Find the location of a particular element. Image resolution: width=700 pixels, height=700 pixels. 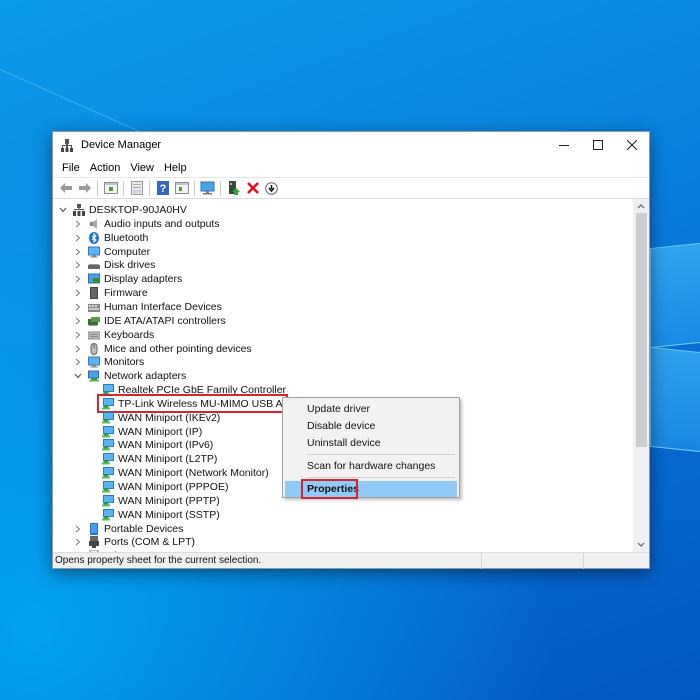

tree-item-label: WAN Miniport (SSTP) is located at coordinates (169, 514).